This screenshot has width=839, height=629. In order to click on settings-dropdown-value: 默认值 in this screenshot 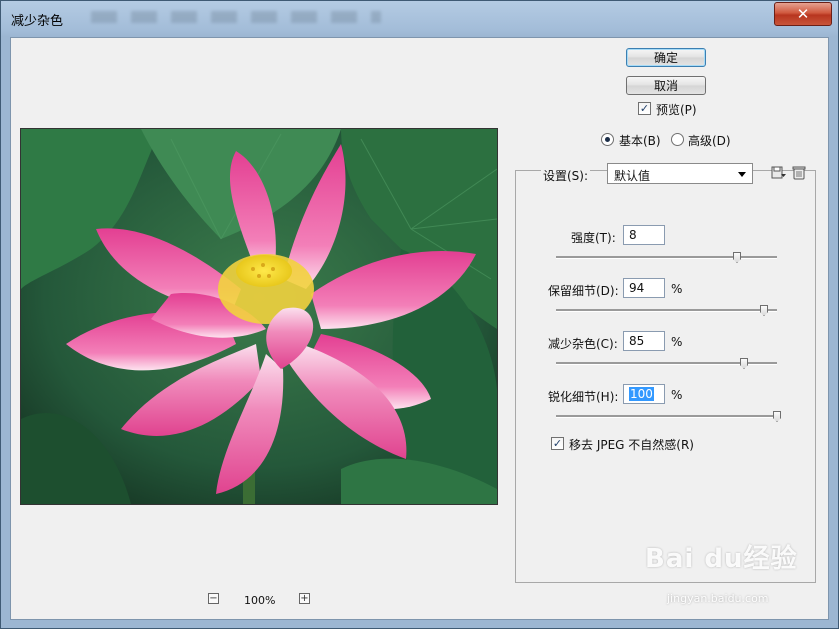, I will do `click(632, 176)`.